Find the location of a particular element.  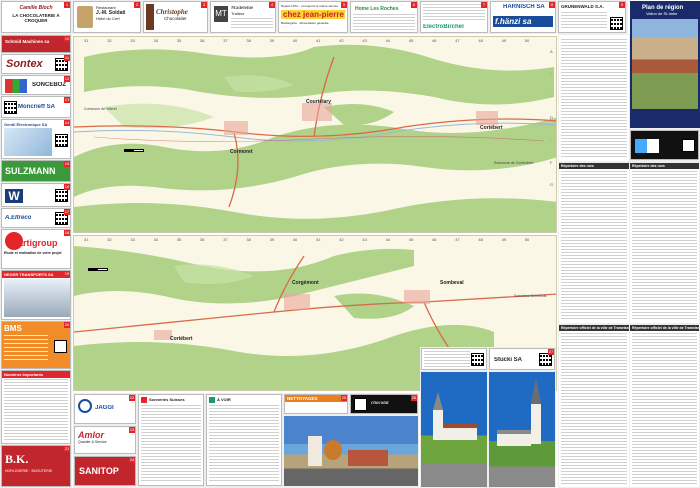

ad-number: 7 is located at coordinates (484, 5).